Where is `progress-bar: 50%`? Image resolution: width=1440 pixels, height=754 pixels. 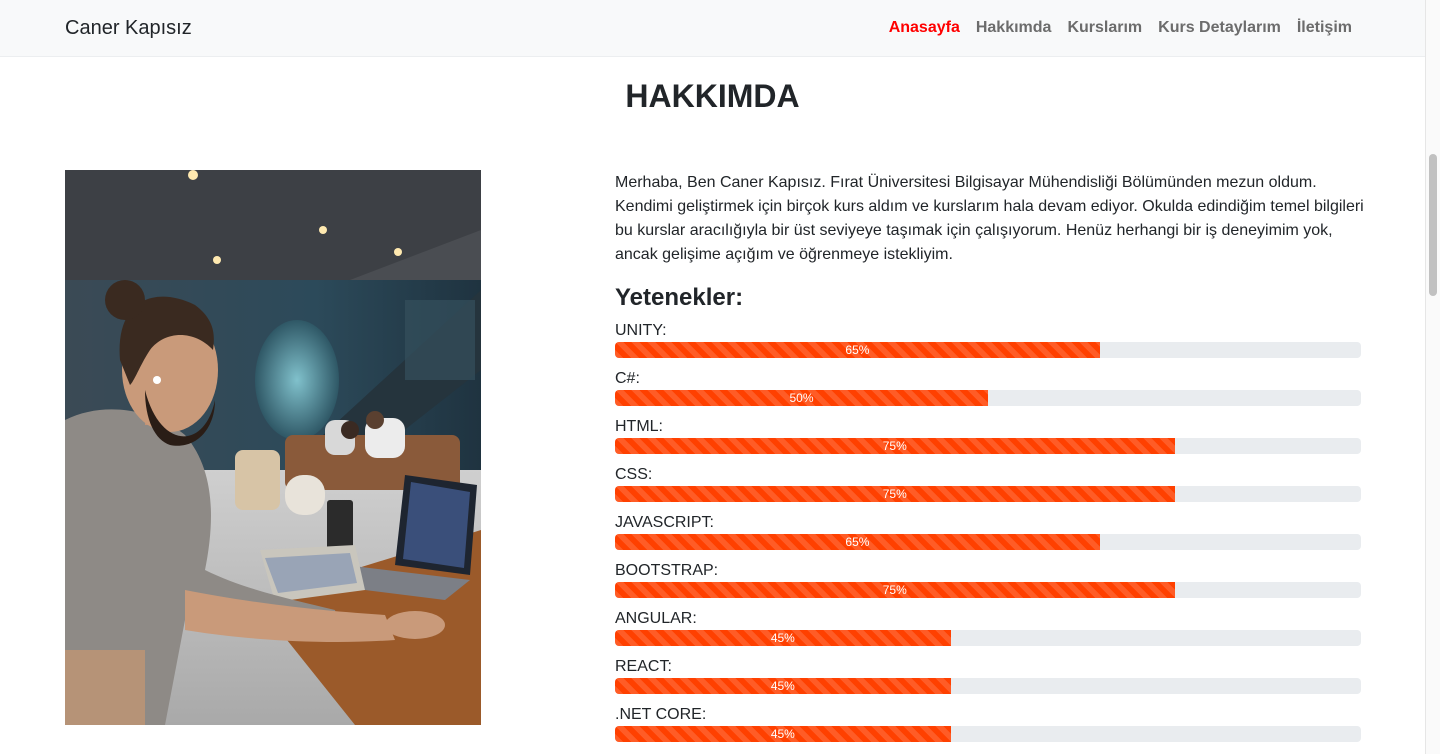 progress-bar: 50% is located at coordinates (801, 398).